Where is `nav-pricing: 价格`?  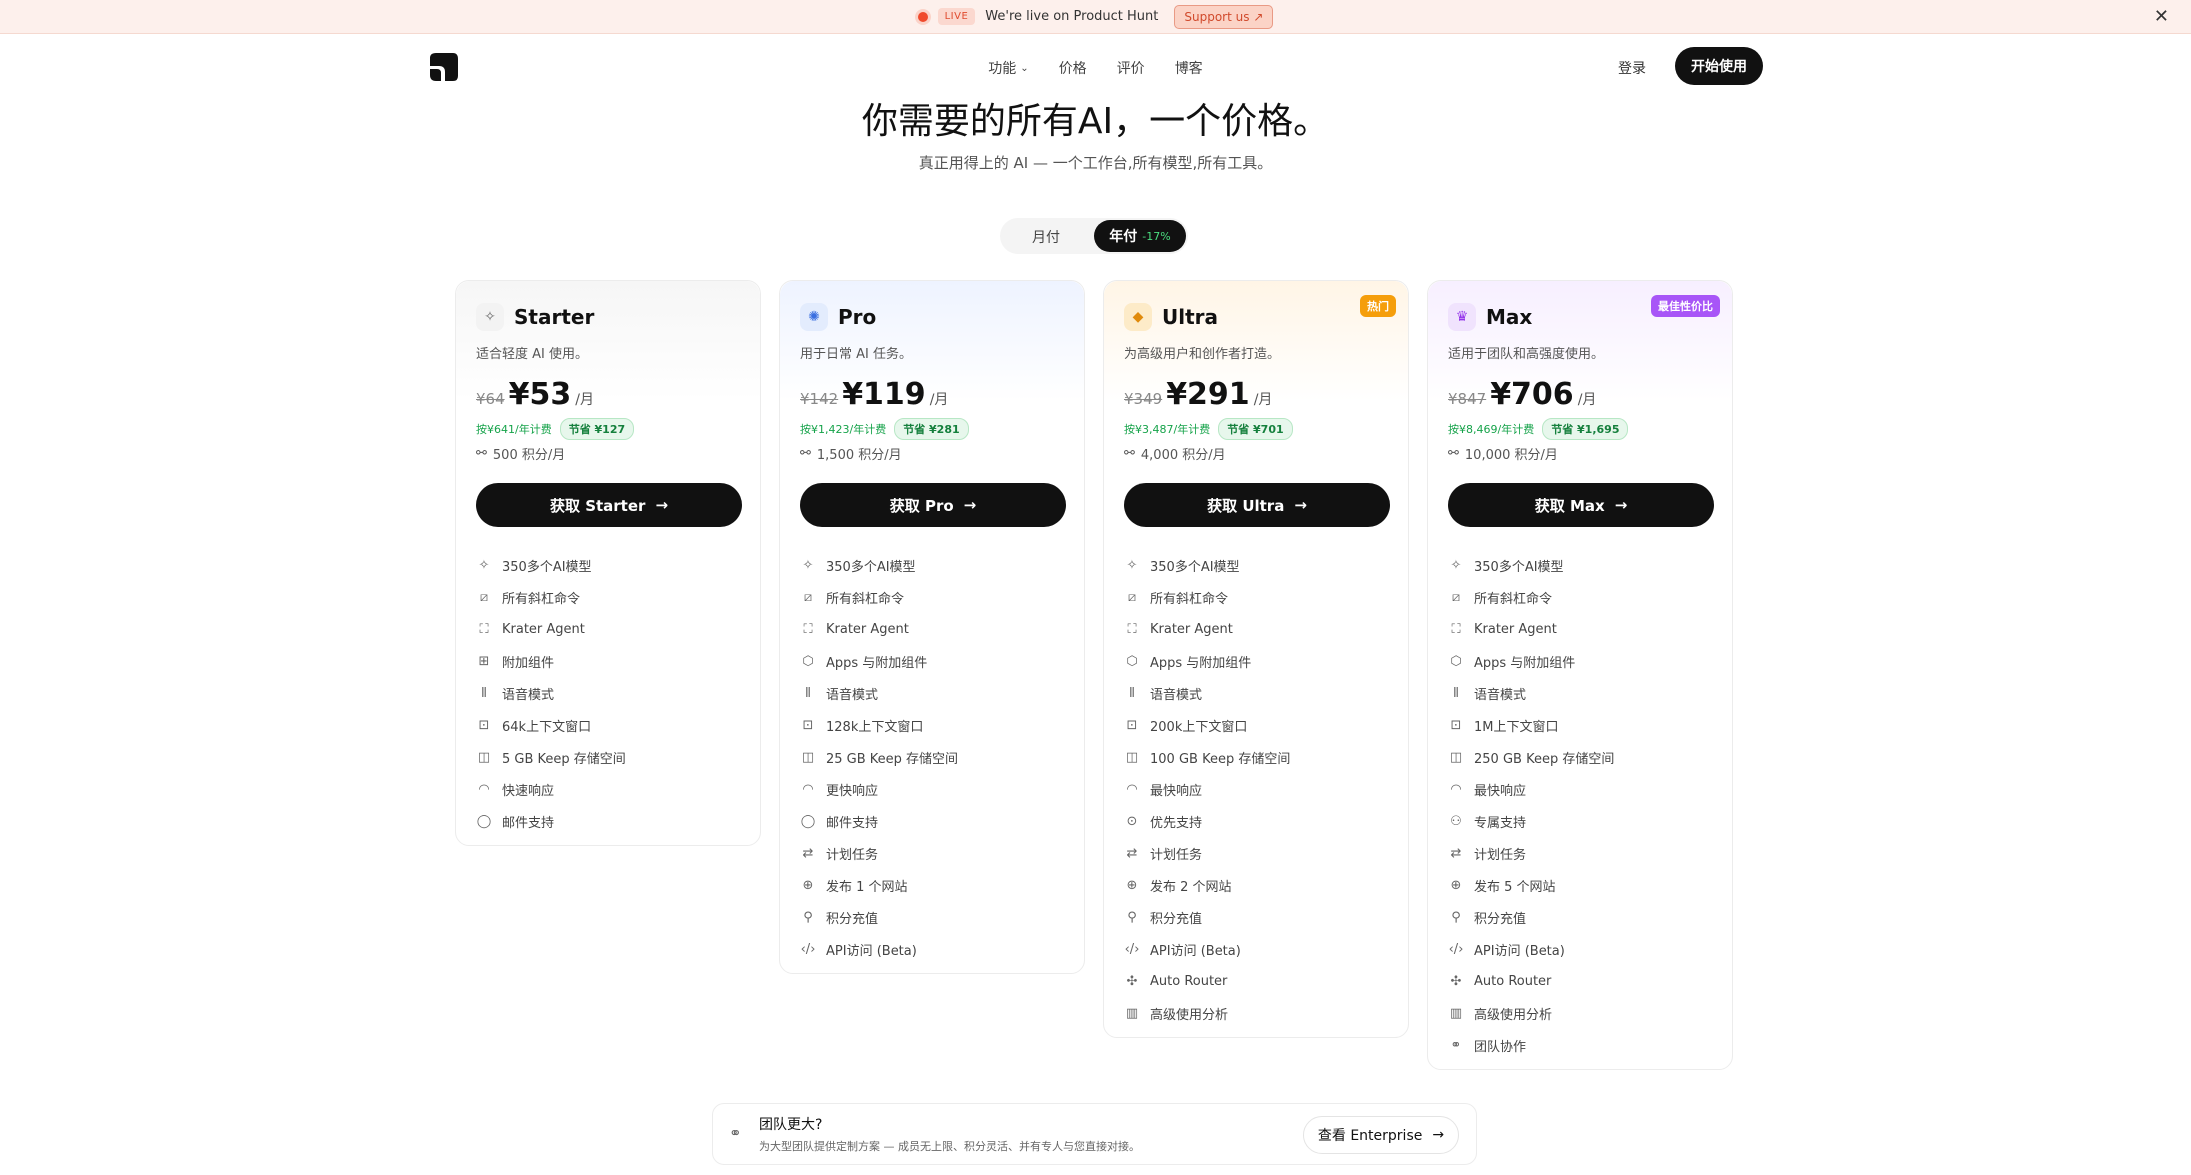 nav-pricing: 价格 is located at coordinates (1073, 68).